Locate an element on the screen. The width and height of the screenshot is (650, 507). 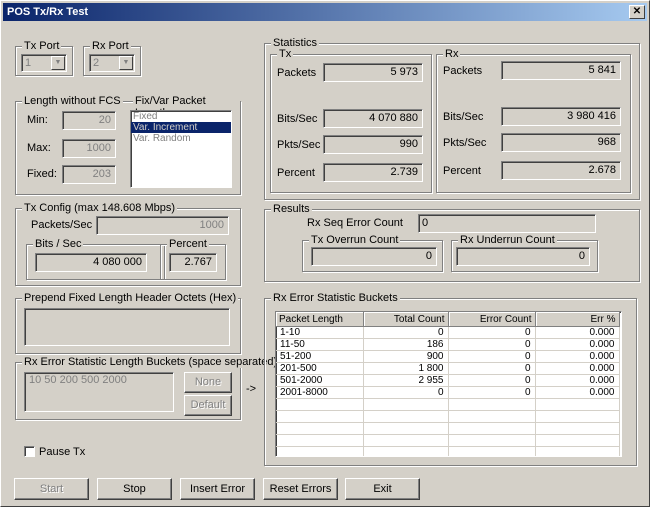
column-header-error-count: Error Count is located at coordinates (492, 319).